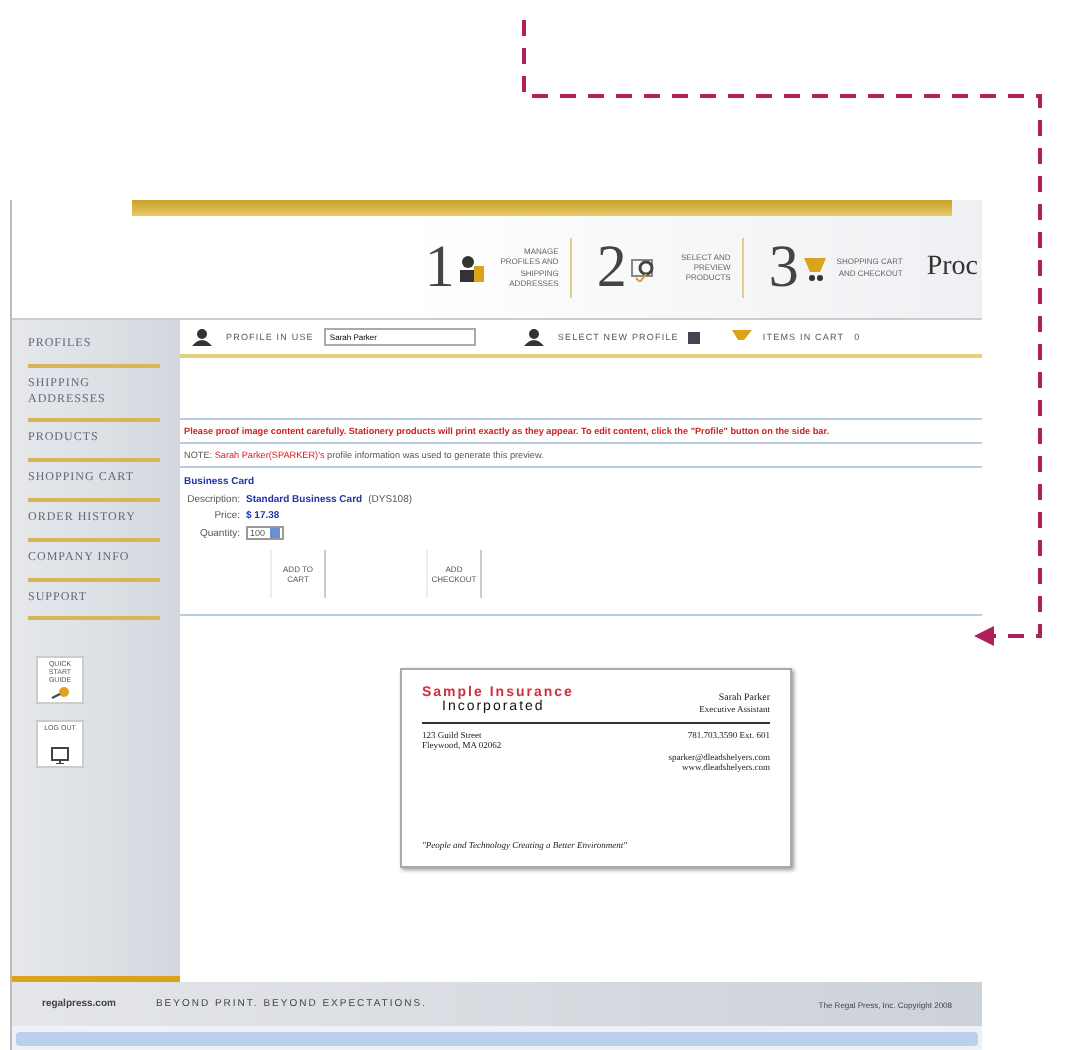  I want to click on magnifier-icon, so click(644, 267).